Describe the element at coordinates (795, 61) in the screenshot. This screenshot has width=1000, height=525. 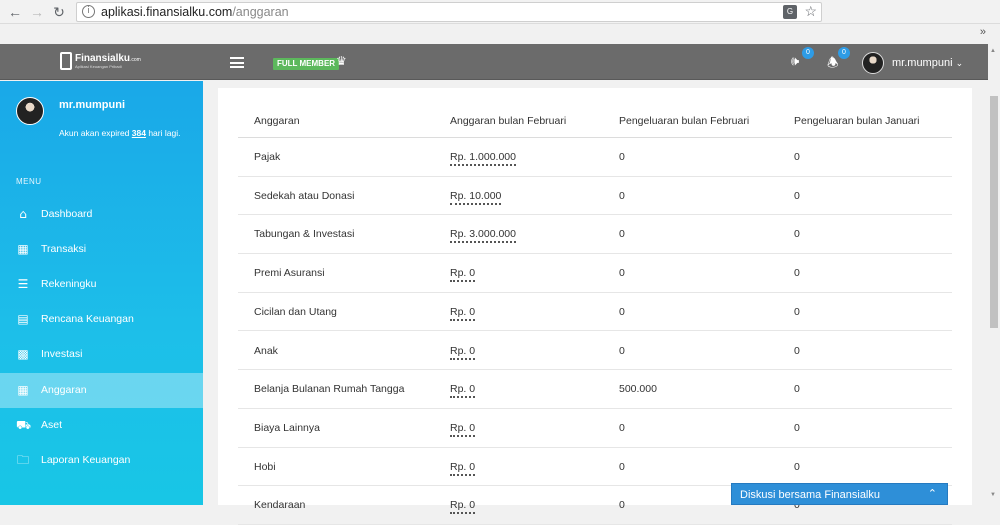
I see `speaker-icon: 🕪` at that location.